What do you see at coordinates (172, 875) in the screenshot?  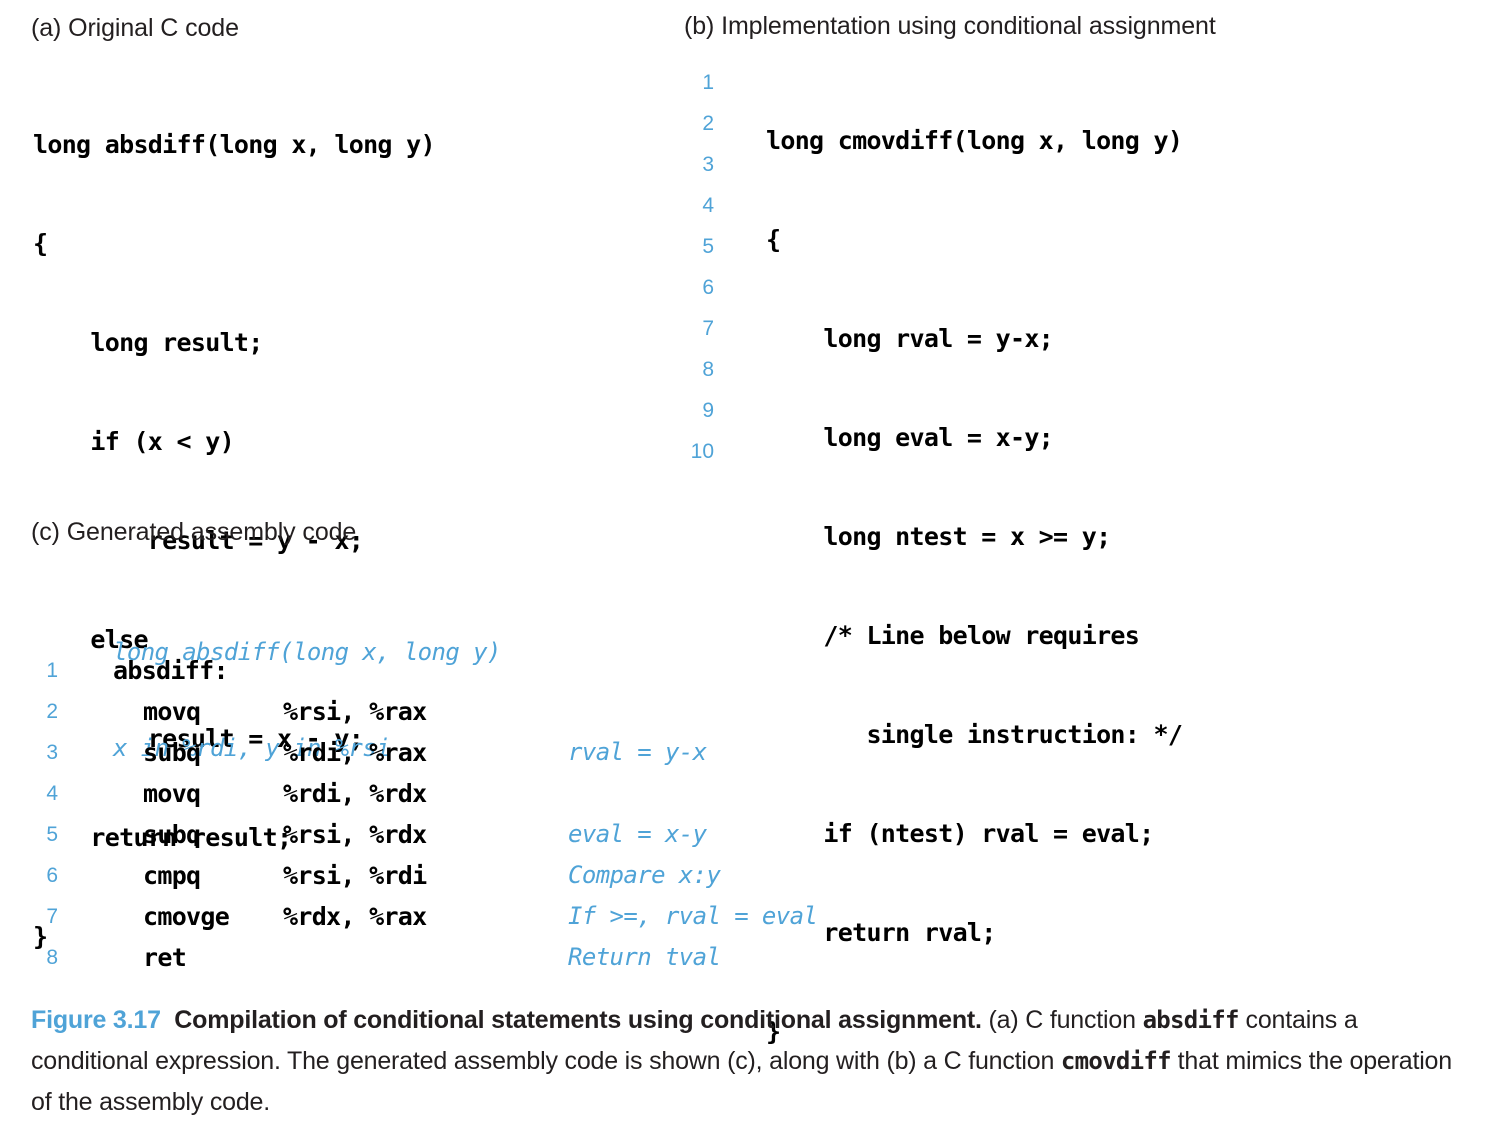 I see `assembly-mnemonic: cmpq` at bounding box center [172, 875].